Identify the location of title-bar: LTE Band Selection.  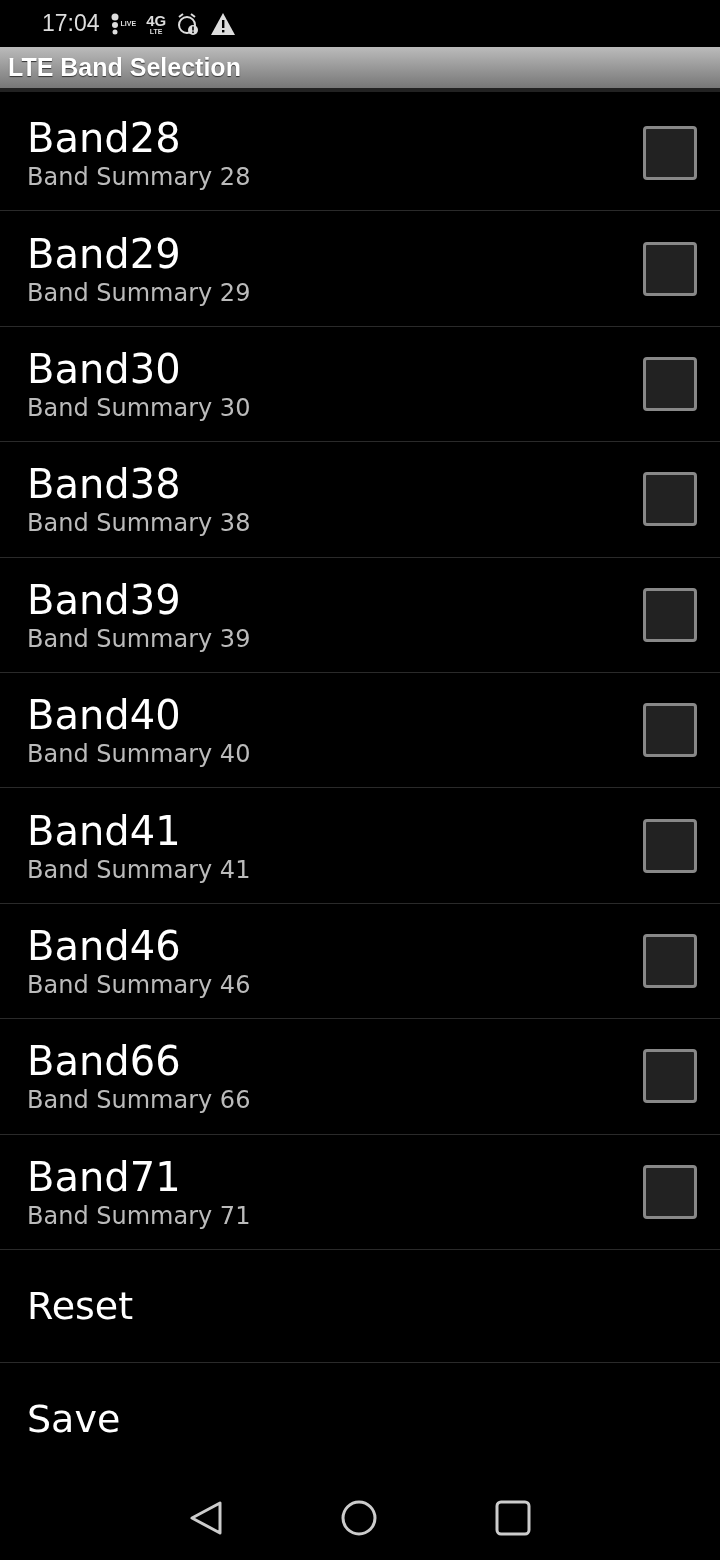
(360, 69).